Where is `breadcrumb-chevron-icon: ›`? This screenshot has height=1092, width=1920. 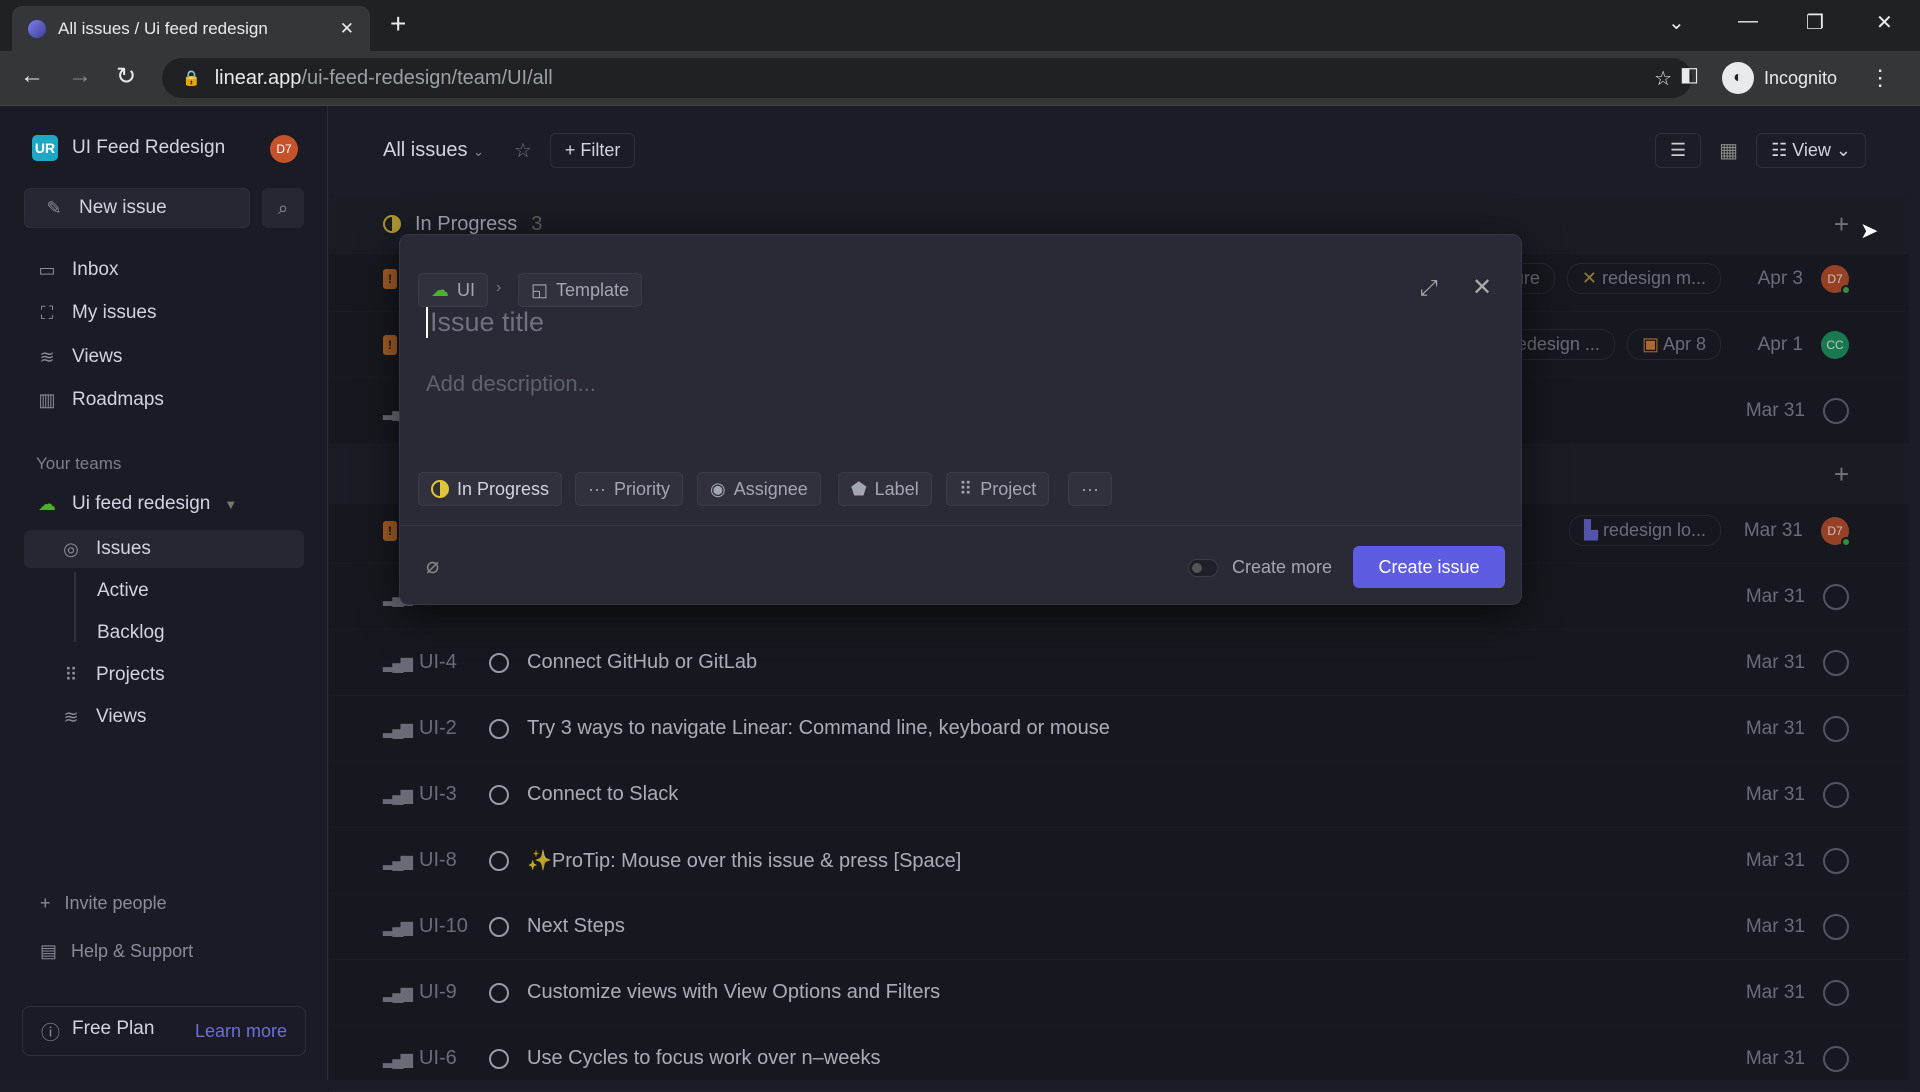 breadcrumb-chevron-icon: › is located at coordinates (499, 287).